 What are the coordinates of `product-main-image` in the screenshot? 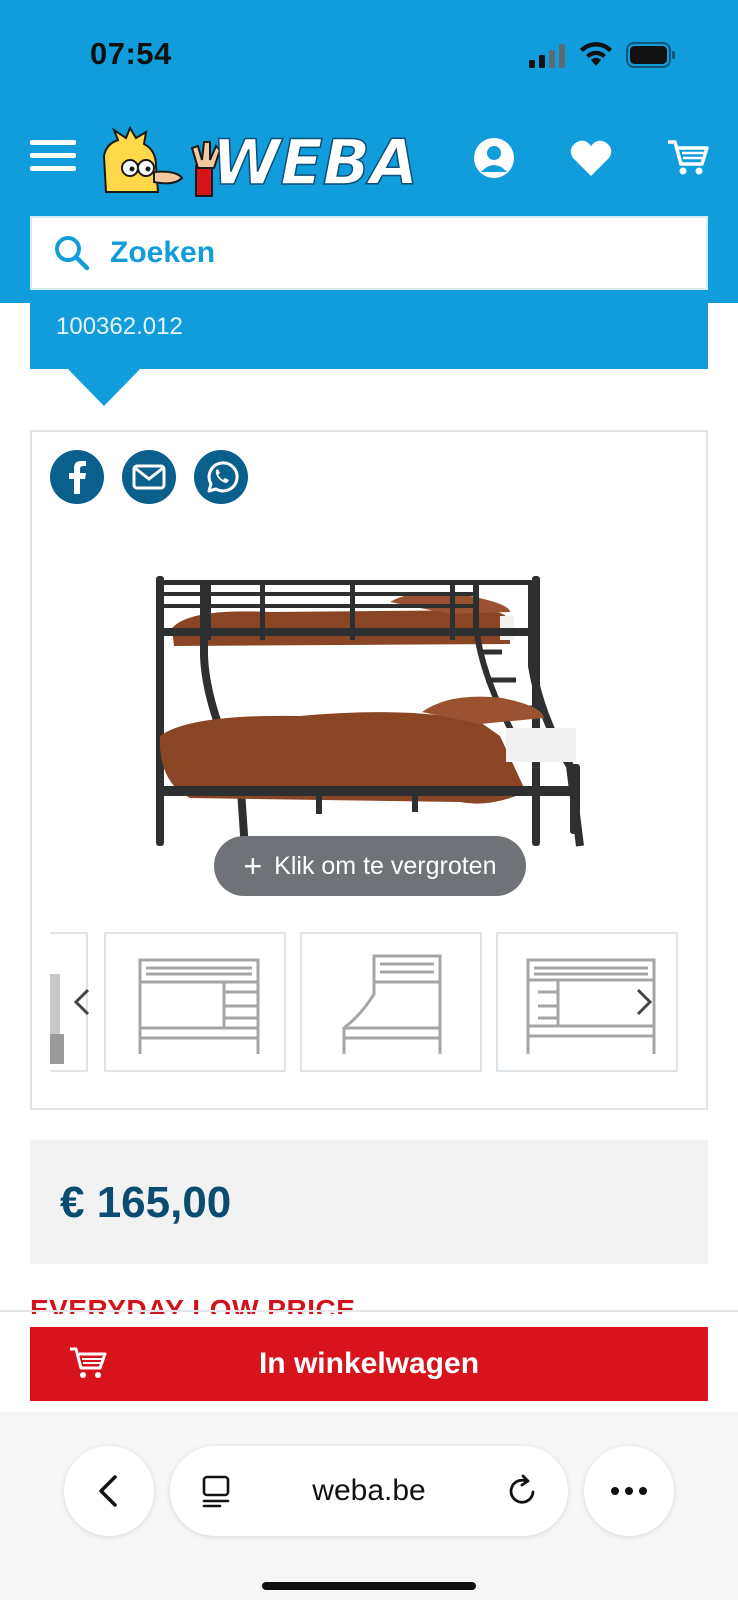 It's located at (395, 701).